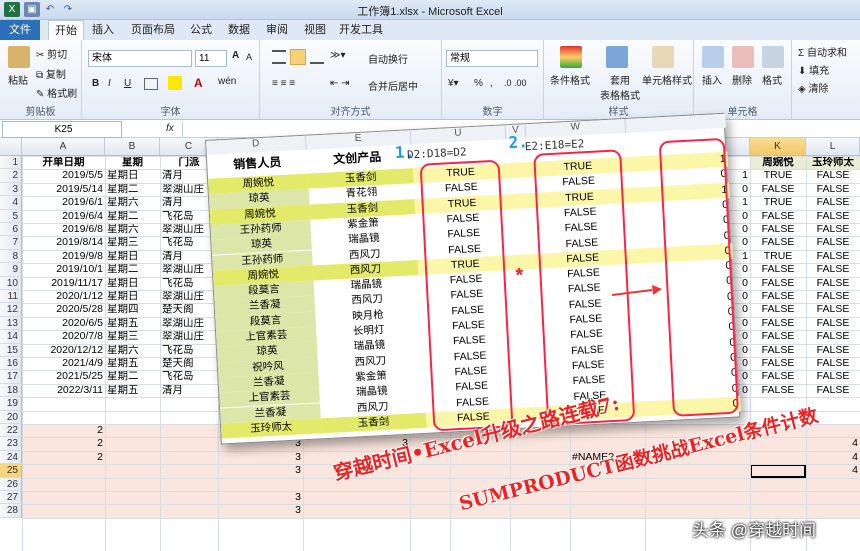  Describe the element at coordinates (18, 79) in the screenshot. I see `paste-button: 粘贴` at that location.